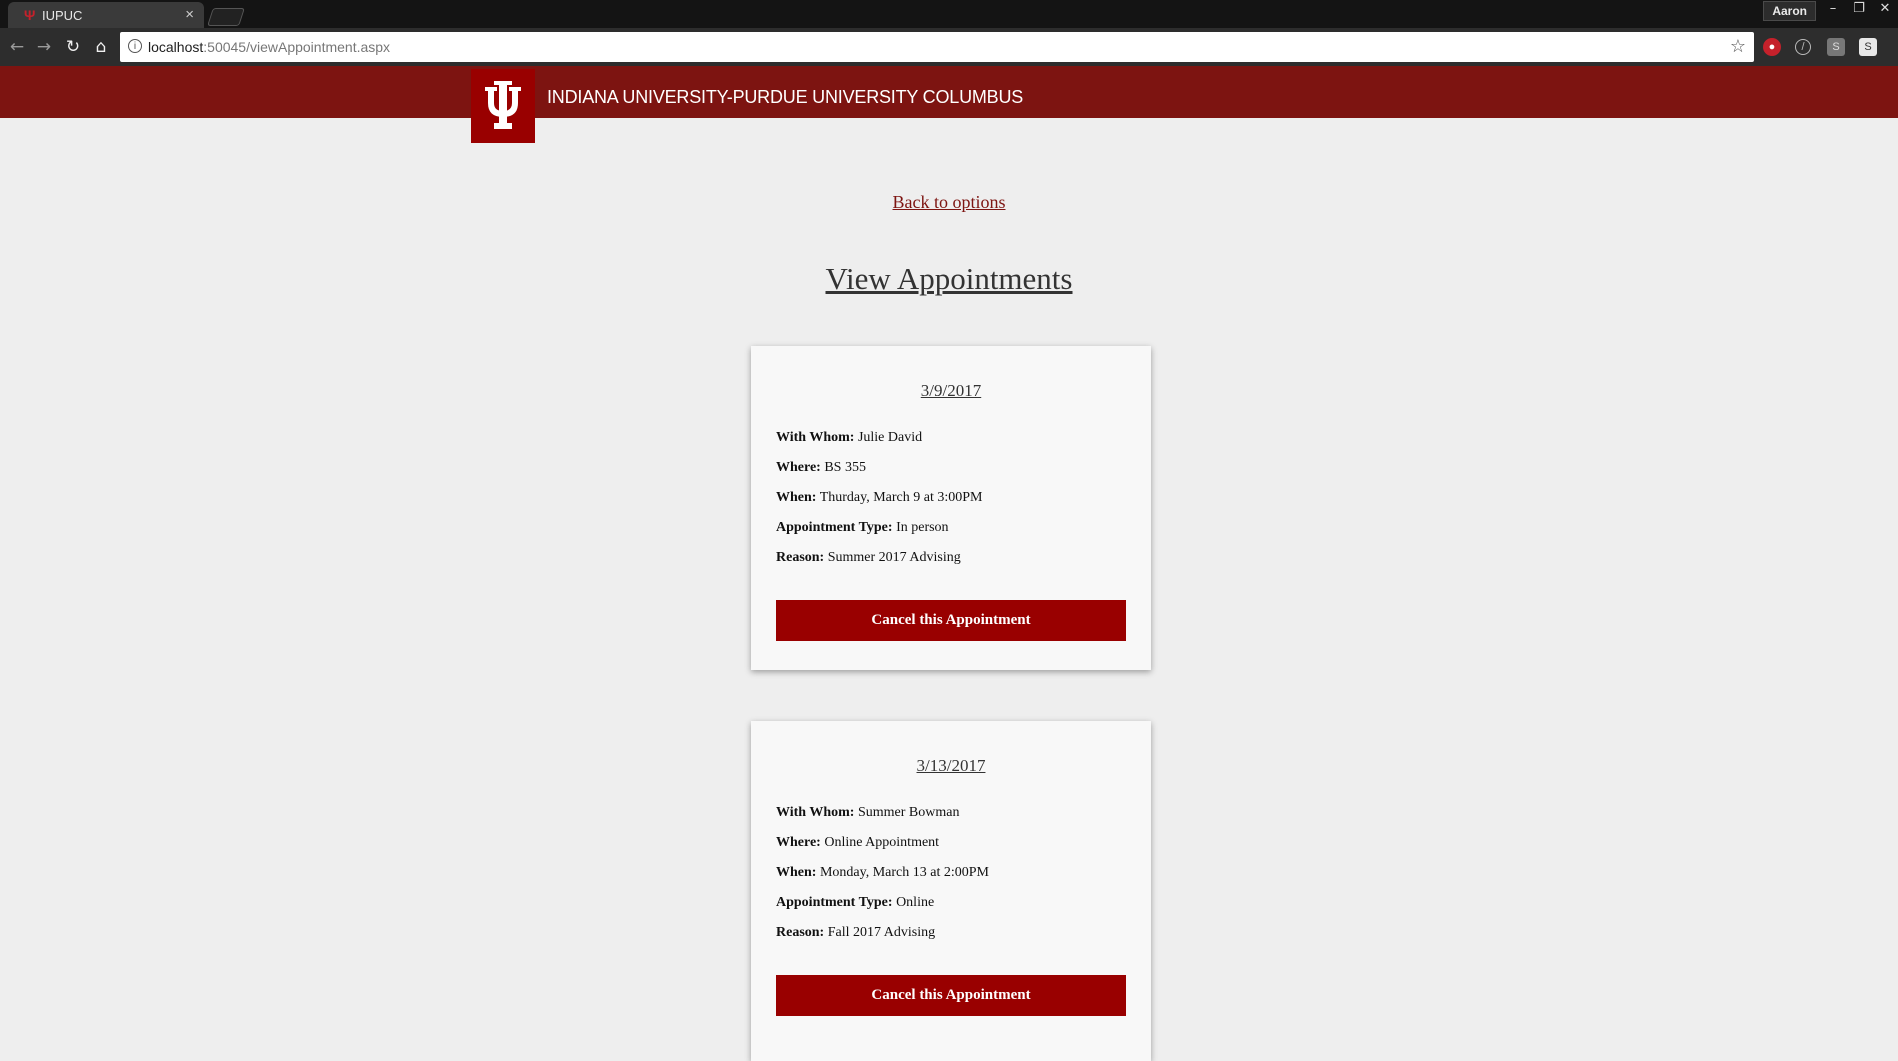 The width and height of the screenshot is (1898, 1061). Describe the element at coordinates (1836, 47) in the screenshot. I see `extension-s-grey-icon: S` at that location.